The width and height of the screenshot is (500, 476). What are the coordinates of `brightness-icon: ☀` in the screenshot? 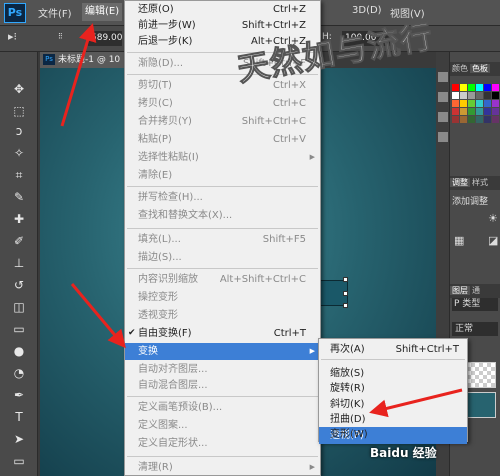 It's located at (493, 218).